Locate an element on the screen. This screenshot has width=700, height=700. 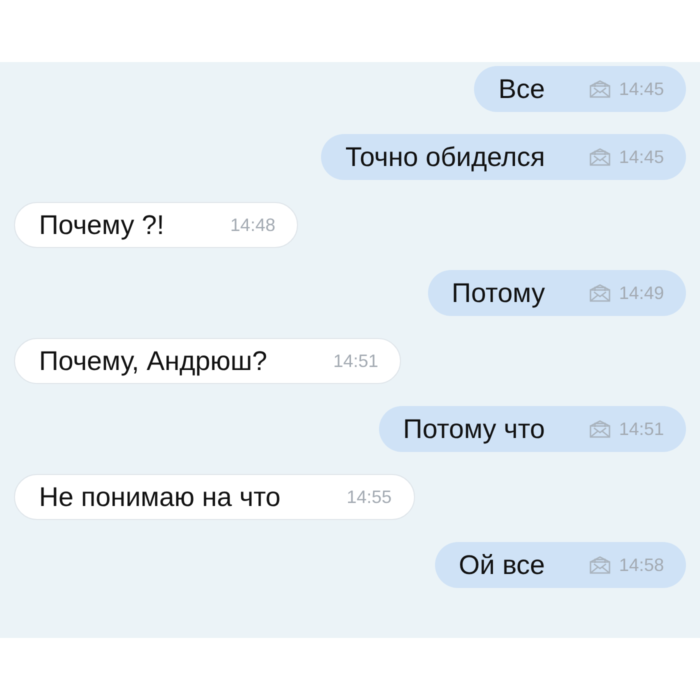
message-time: 14:49 is located at coordinates (641, 293).